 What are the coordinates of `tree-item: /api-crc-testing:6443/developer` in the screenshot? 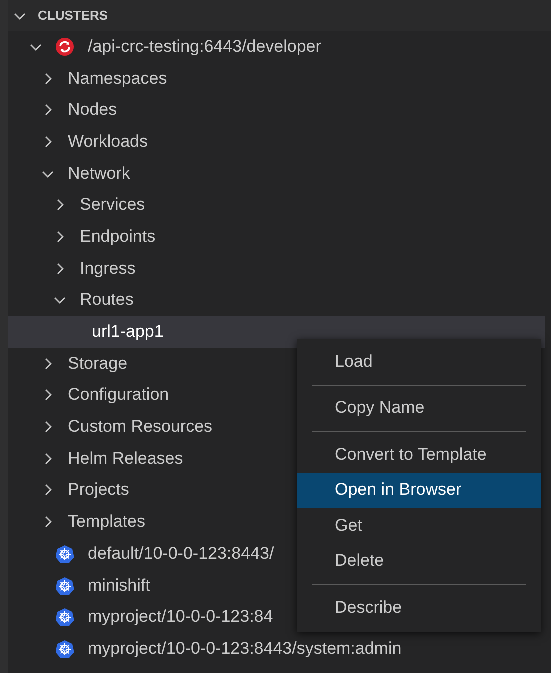 It's located at (205, 46).